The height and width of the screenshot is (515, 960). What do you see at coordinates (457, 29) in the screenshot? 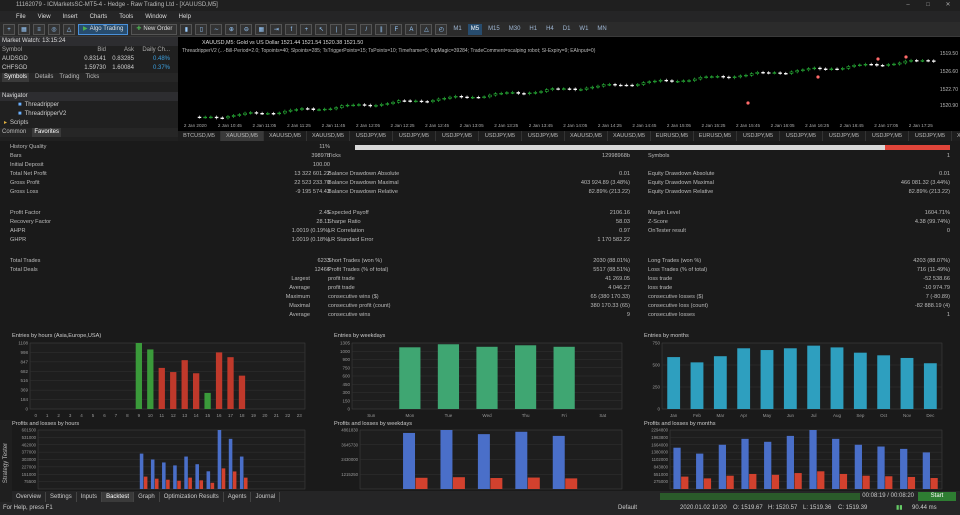
I see `timeframe-m1: M1` at bounding box center [457, 29].